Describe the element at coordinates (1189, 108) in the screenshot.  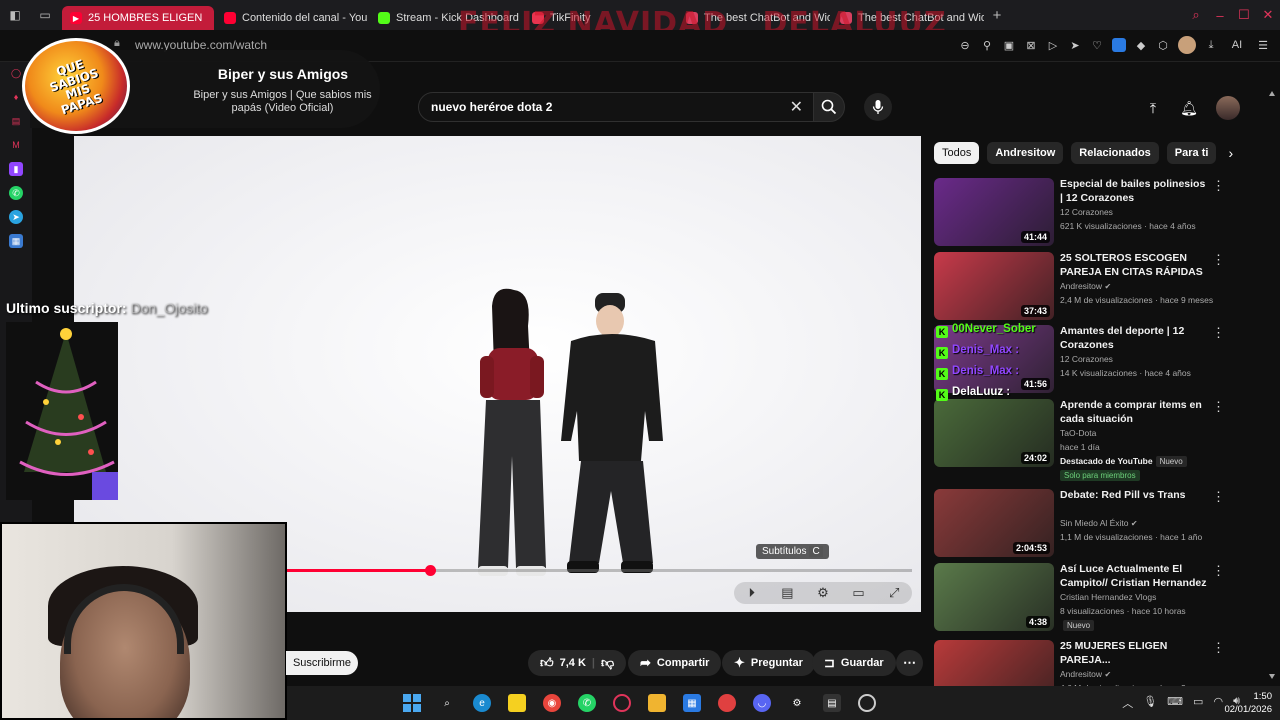
I see `notifications-icon: 🔔︎` at that location.